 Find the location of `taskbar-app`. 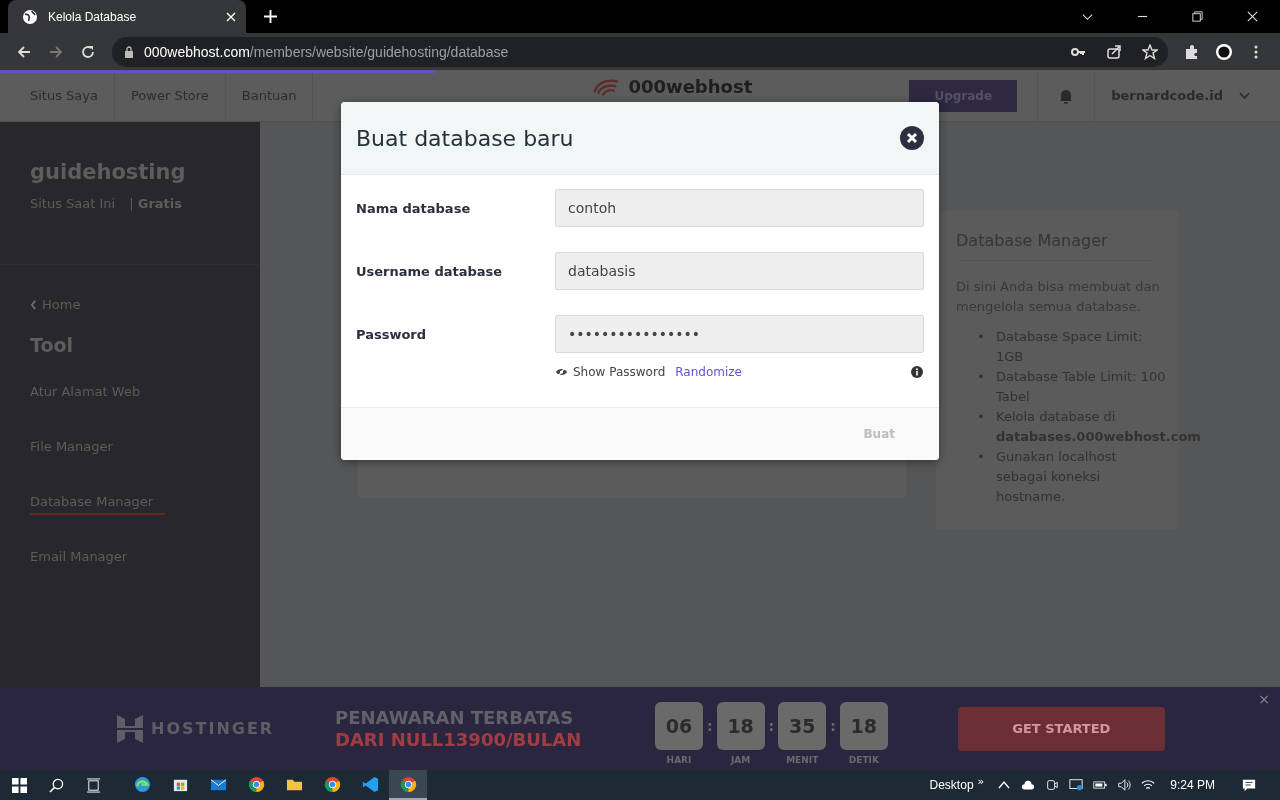

taskbar-app is located at coordinates (408, 785).